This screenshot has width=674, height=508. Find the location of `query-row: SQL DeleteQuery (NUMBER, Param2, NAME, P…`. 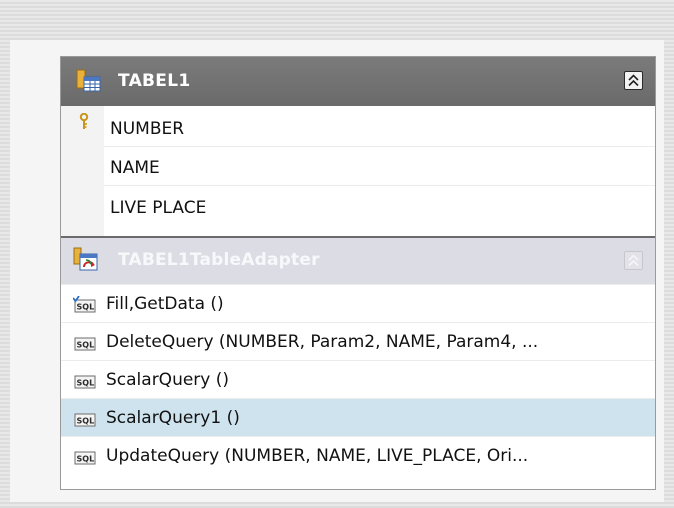

query-row: SQL DeleteQuery (NUMBER, Param2, NAME, P… is located at coordinates (358, 341).